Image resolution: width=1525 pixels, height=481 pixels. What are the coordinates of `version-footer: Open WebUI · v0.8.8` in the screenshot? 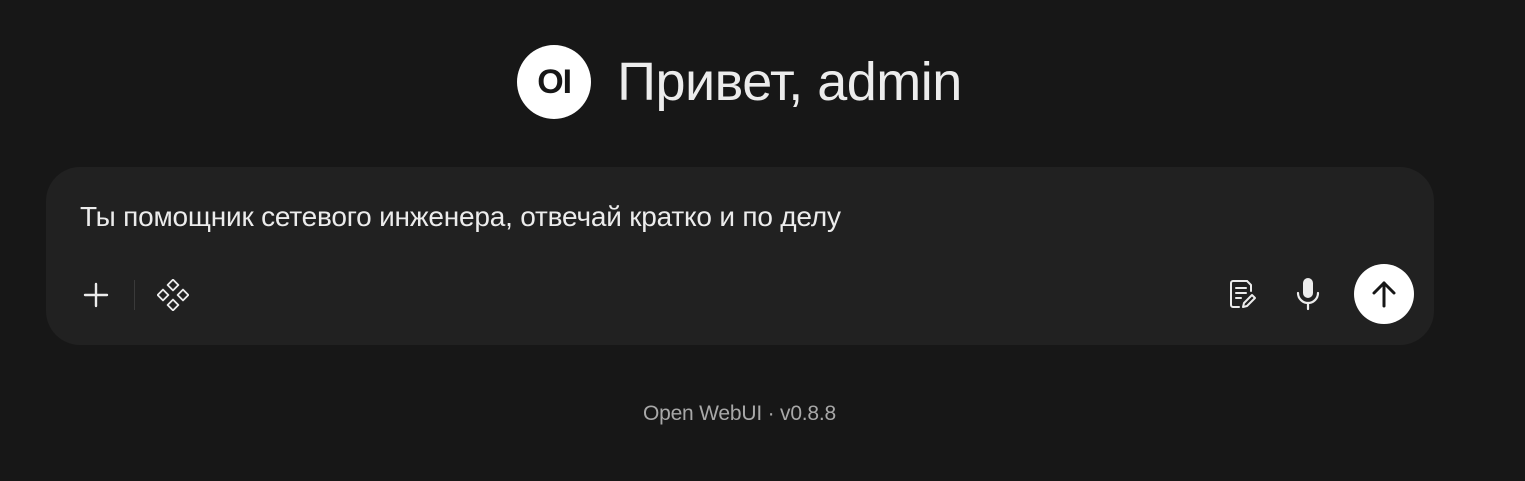 It's located at (739, 413).